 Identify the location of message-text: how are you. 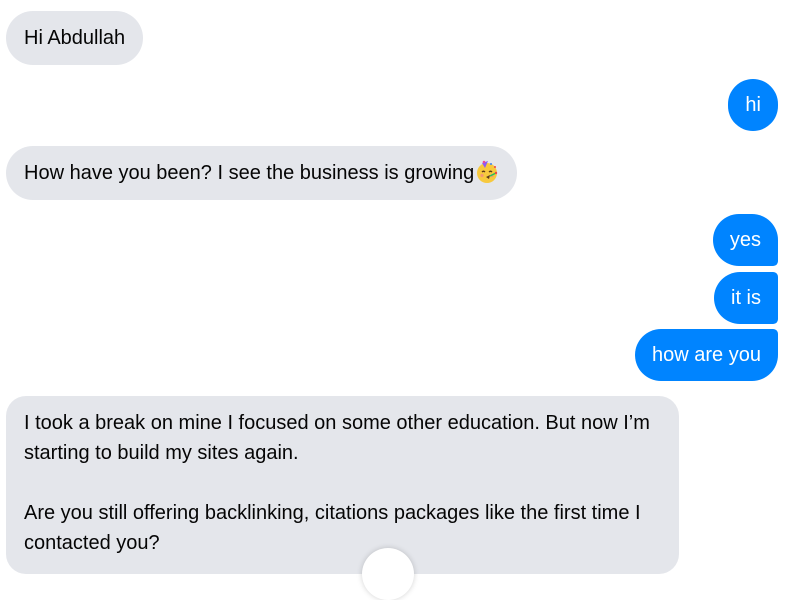
(706, 355).